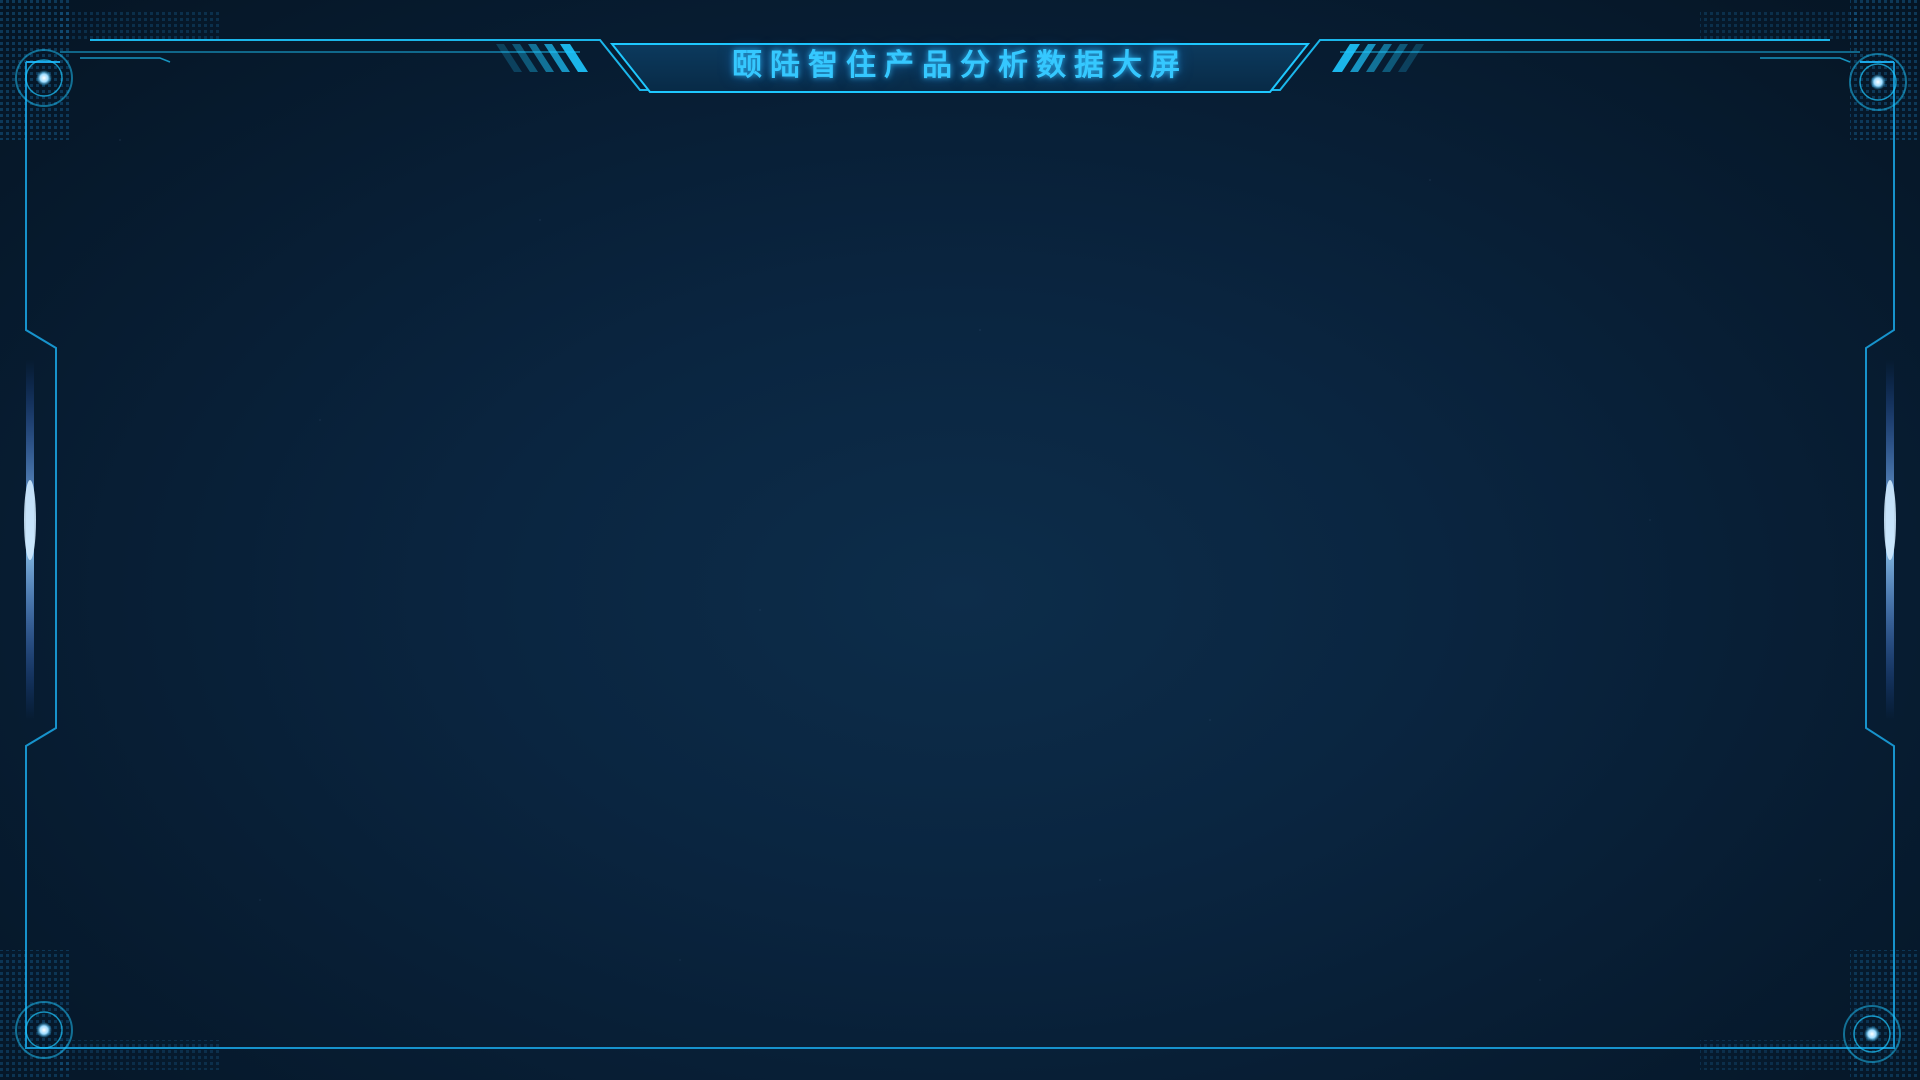 The width and height of the screenshot is (1920, 1080). Describe the element at coordinates (960, 65) in the screenshot. I see `page-title: 颐陆智住产品分析数据大屏` at that location.